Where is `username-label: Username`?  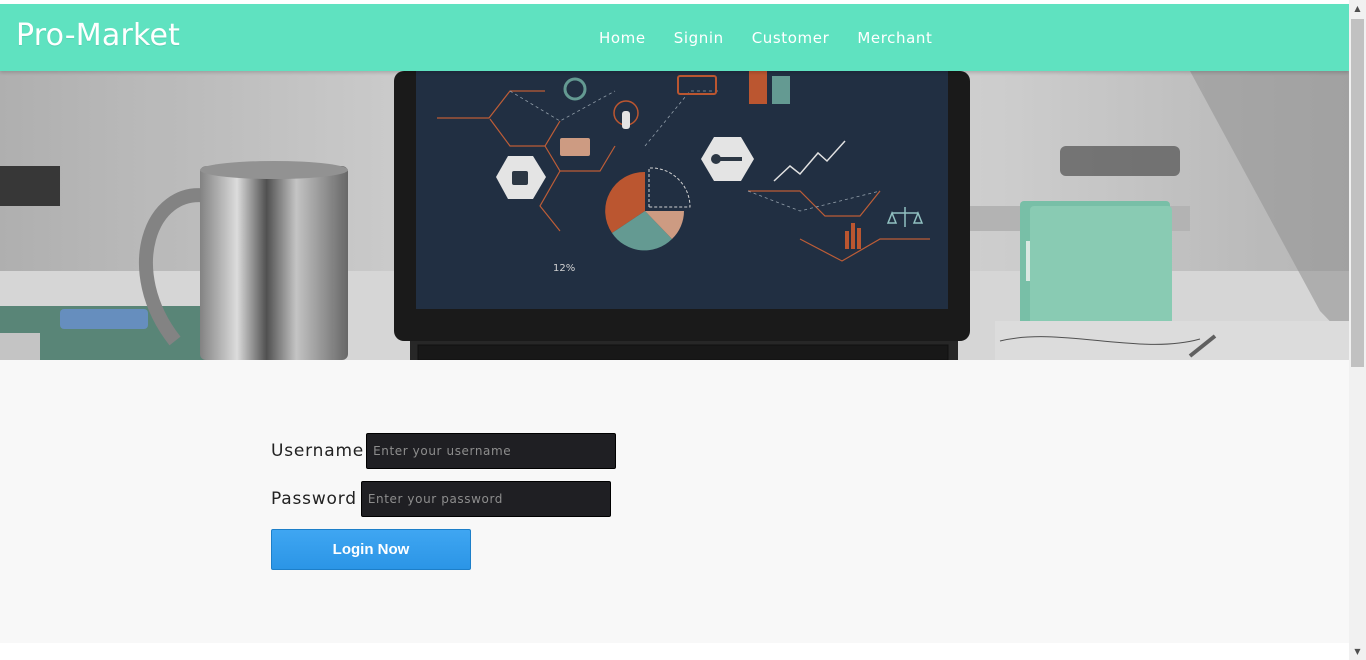
username-label: Username is located at coordinates (318, 451).